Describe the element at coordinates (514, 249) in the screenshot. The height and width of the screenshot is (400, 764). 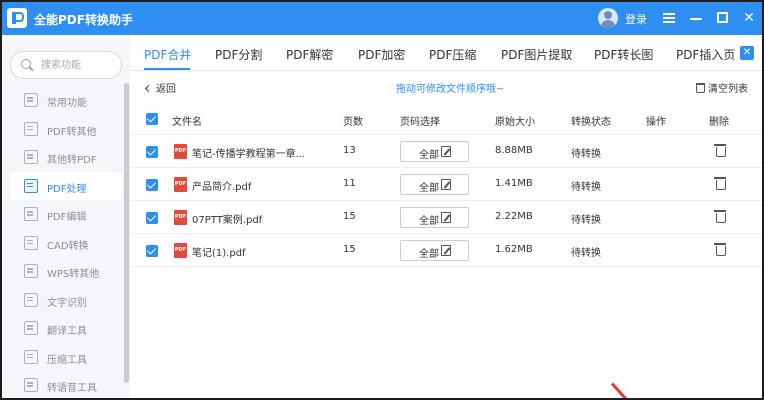
I see `file-size: 1.62MB` at that location.